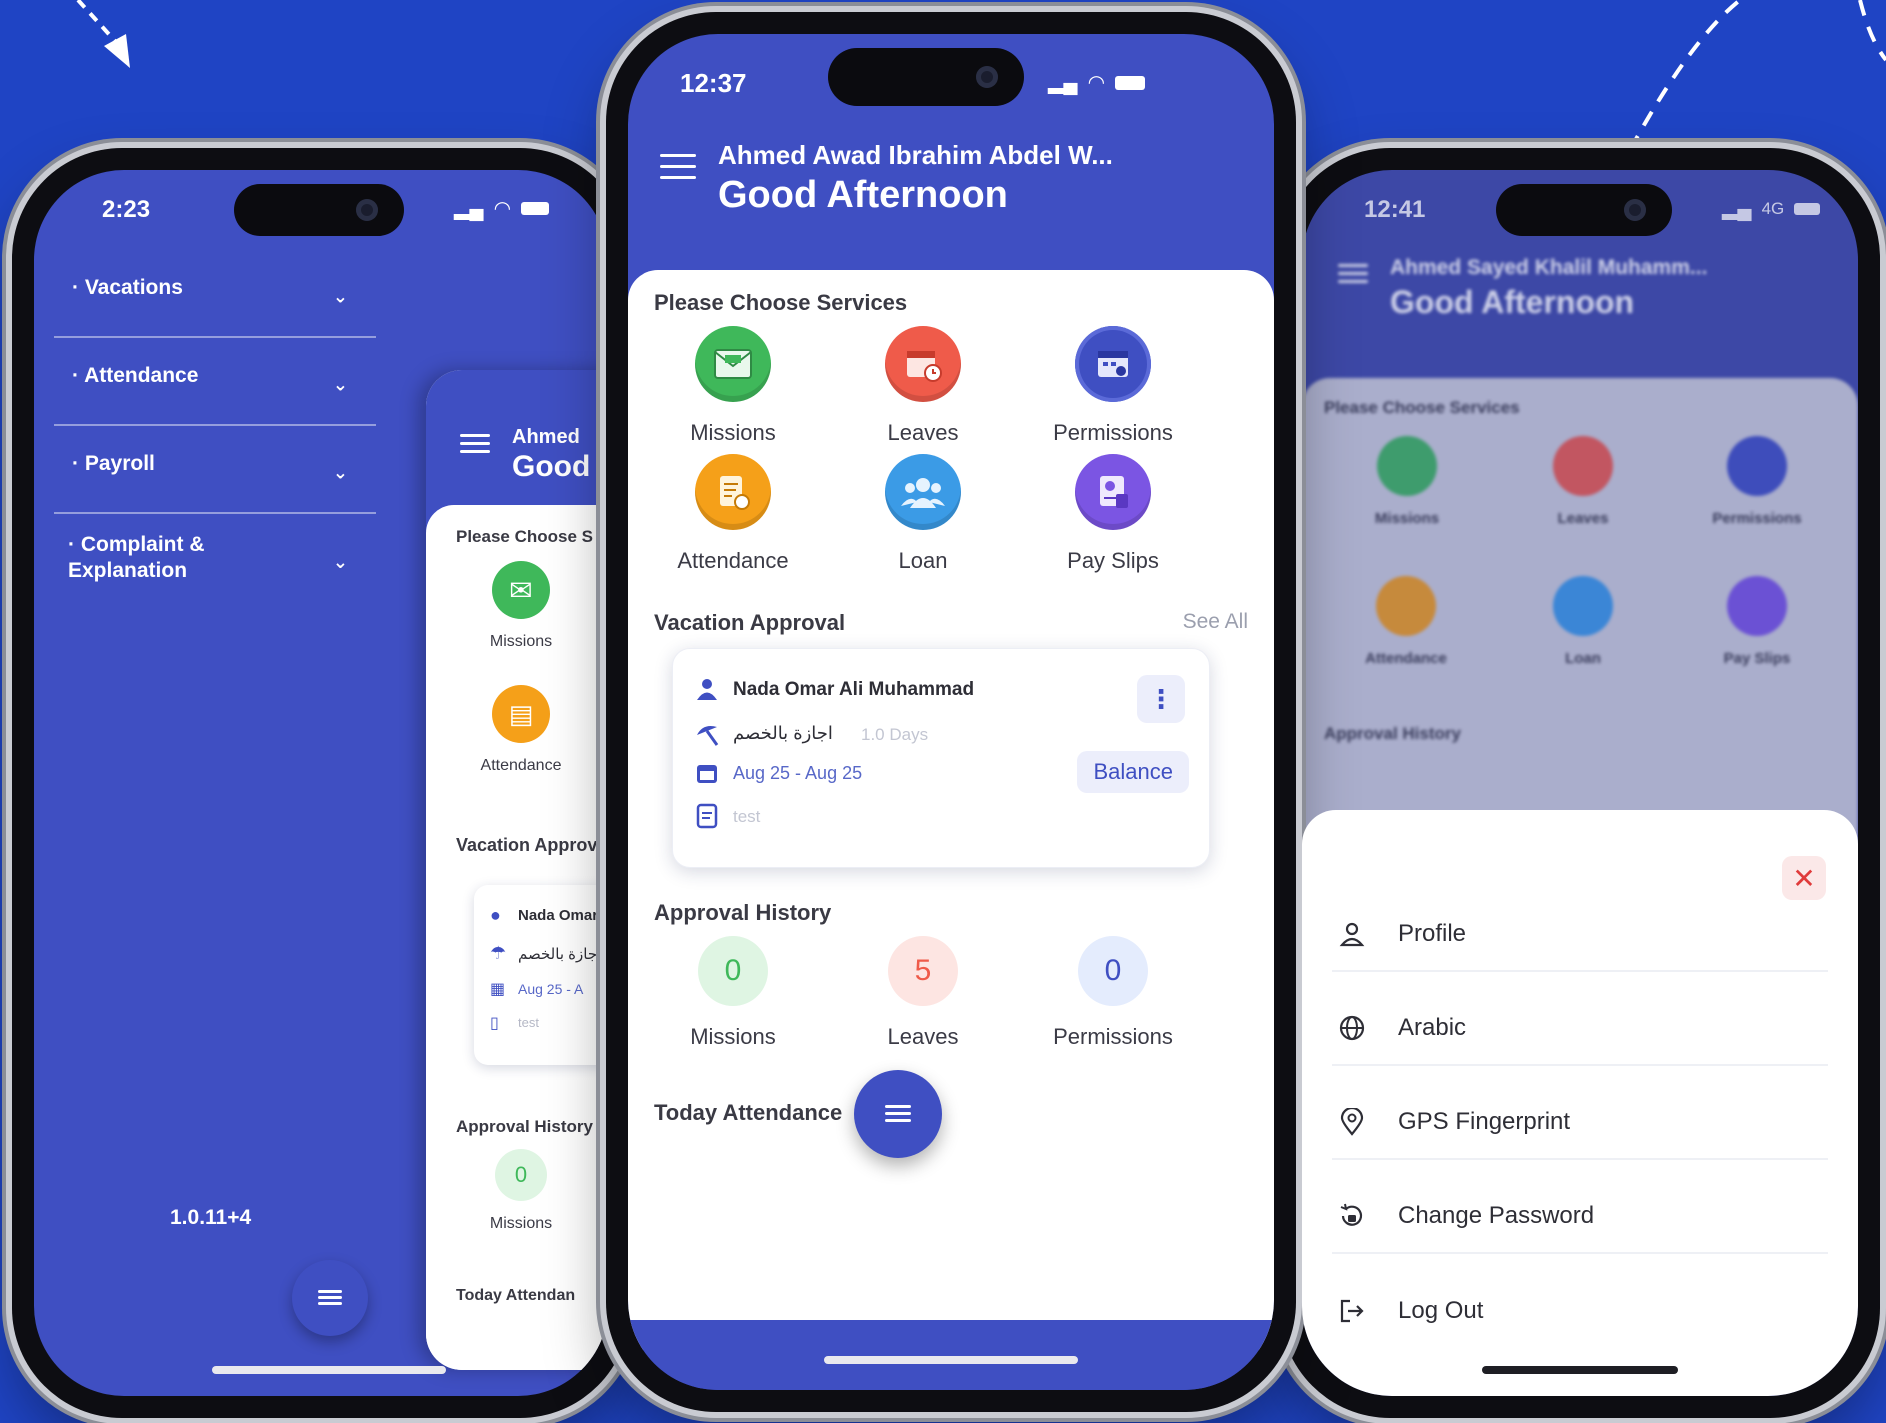 The width and height of the screenshot is (1886, 1423). What do you see at coordinates (1580, 1029) in the screenshot?
I see `menu-item-arabic: Arabic` at bounding box center [1580, 1029].